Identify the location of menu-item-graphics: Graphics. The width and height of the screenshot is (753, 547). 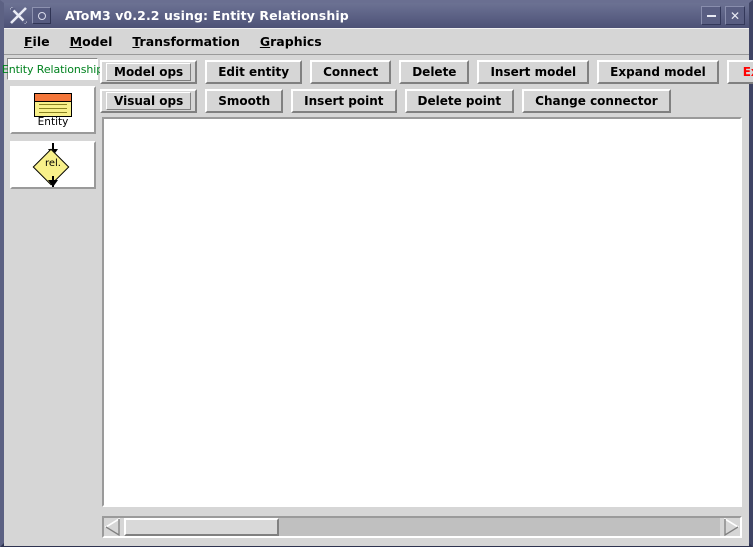
(291, 41).